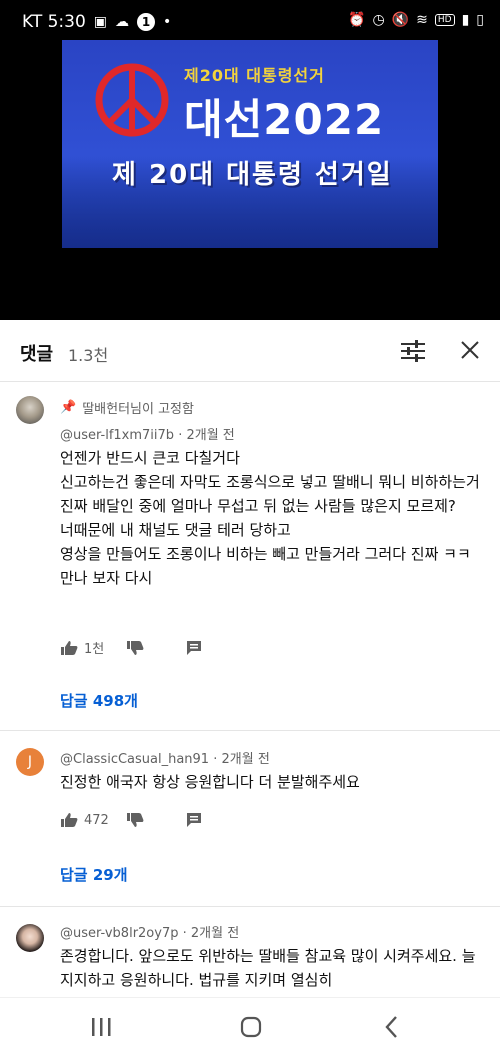  Describe the element at coordinates (254, 75) in the screenshot. I see `video-subtitle: 제20대 대통령선거` at that location.